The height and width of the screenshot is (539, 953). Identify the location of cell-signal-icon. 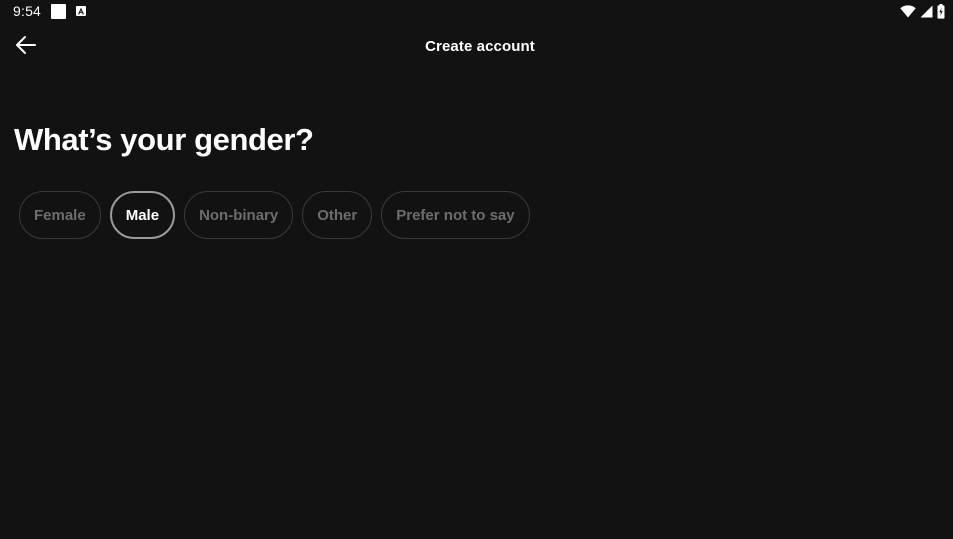
(926, 11).